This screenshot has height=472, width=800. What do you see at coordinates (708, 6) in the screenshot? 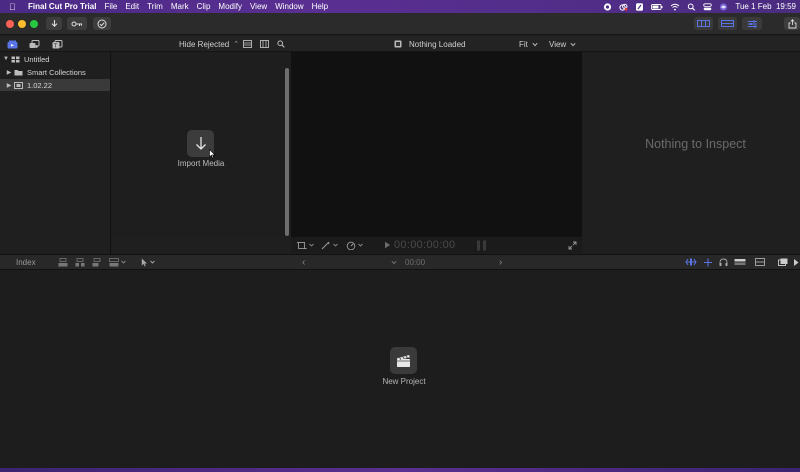
I see `control-center-icon` at bounding box center [708, 6].